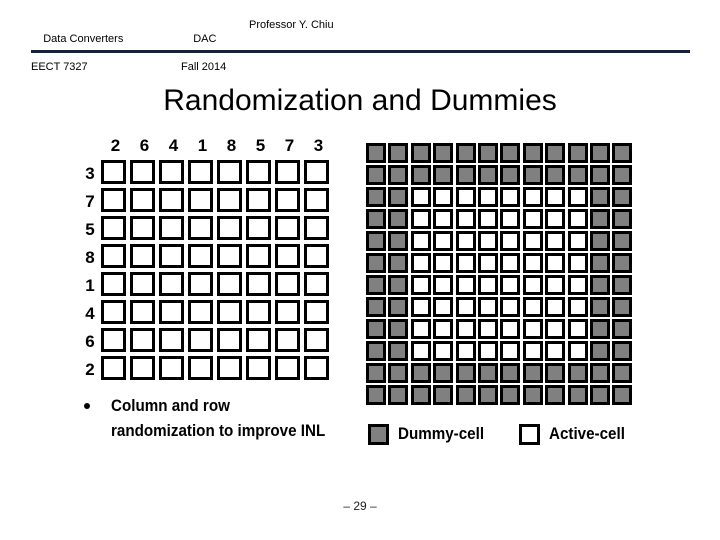  Describe the element at coordinates (291, 25) in the screenshot. I see `header-instructor: Professor Y. Chiu` at that location.